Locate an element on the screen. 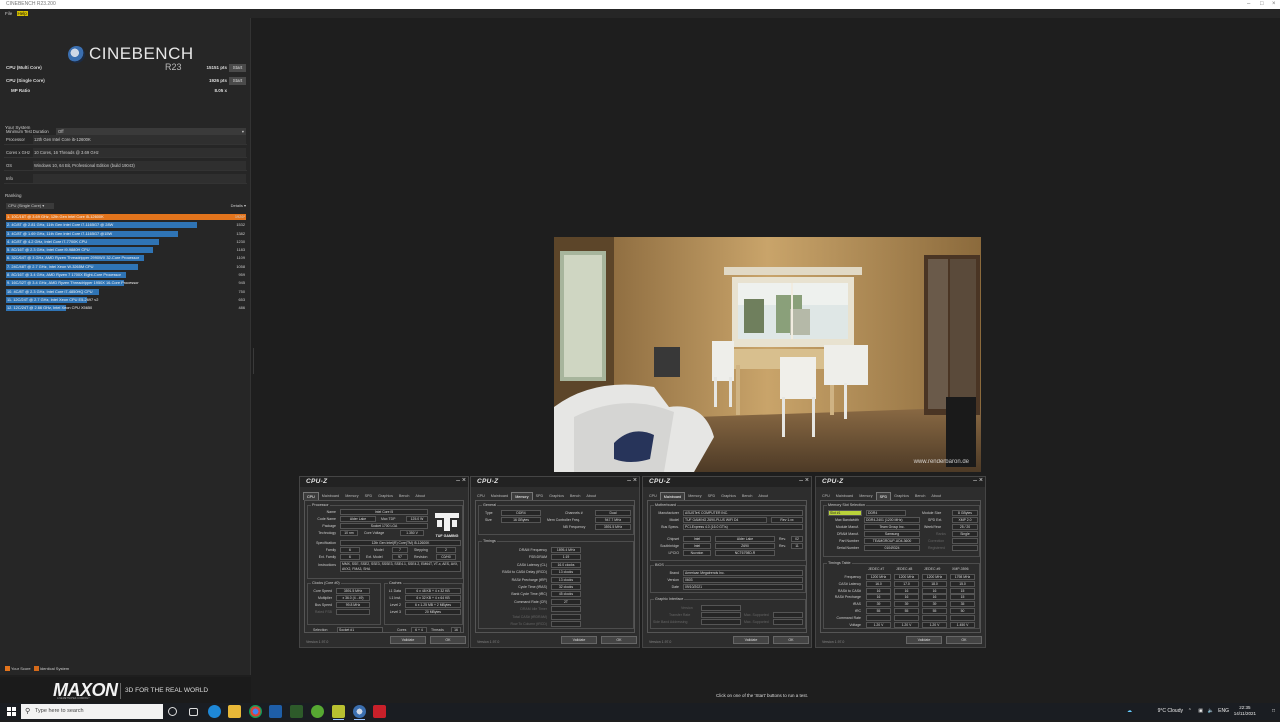  start-single-core-button: Start is located at coordinates (237, 81).